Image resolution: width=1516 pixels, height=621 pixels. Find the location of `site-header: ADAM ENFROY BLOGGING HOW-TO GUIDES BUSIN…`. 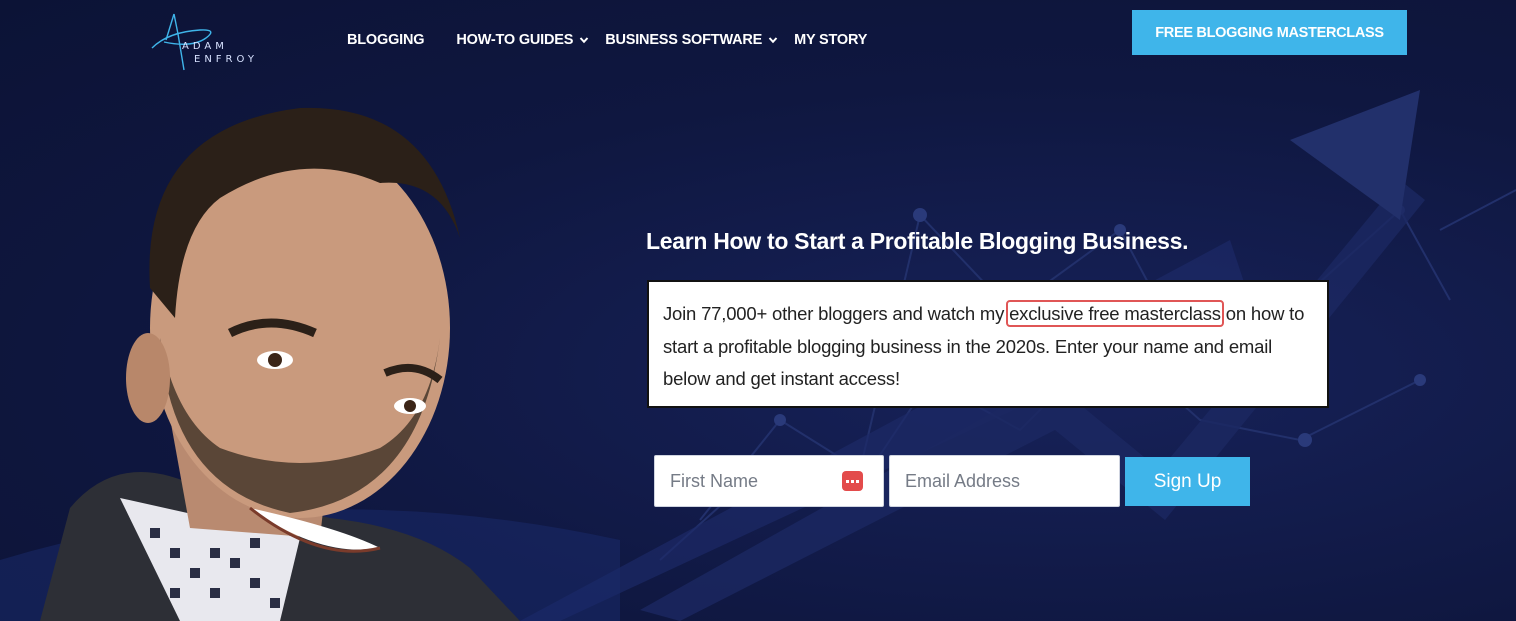

site-header: ADAM ENFROY BLOGGING HOW-TO GUIDES BUSIN… is located at coordinates (758, 40).